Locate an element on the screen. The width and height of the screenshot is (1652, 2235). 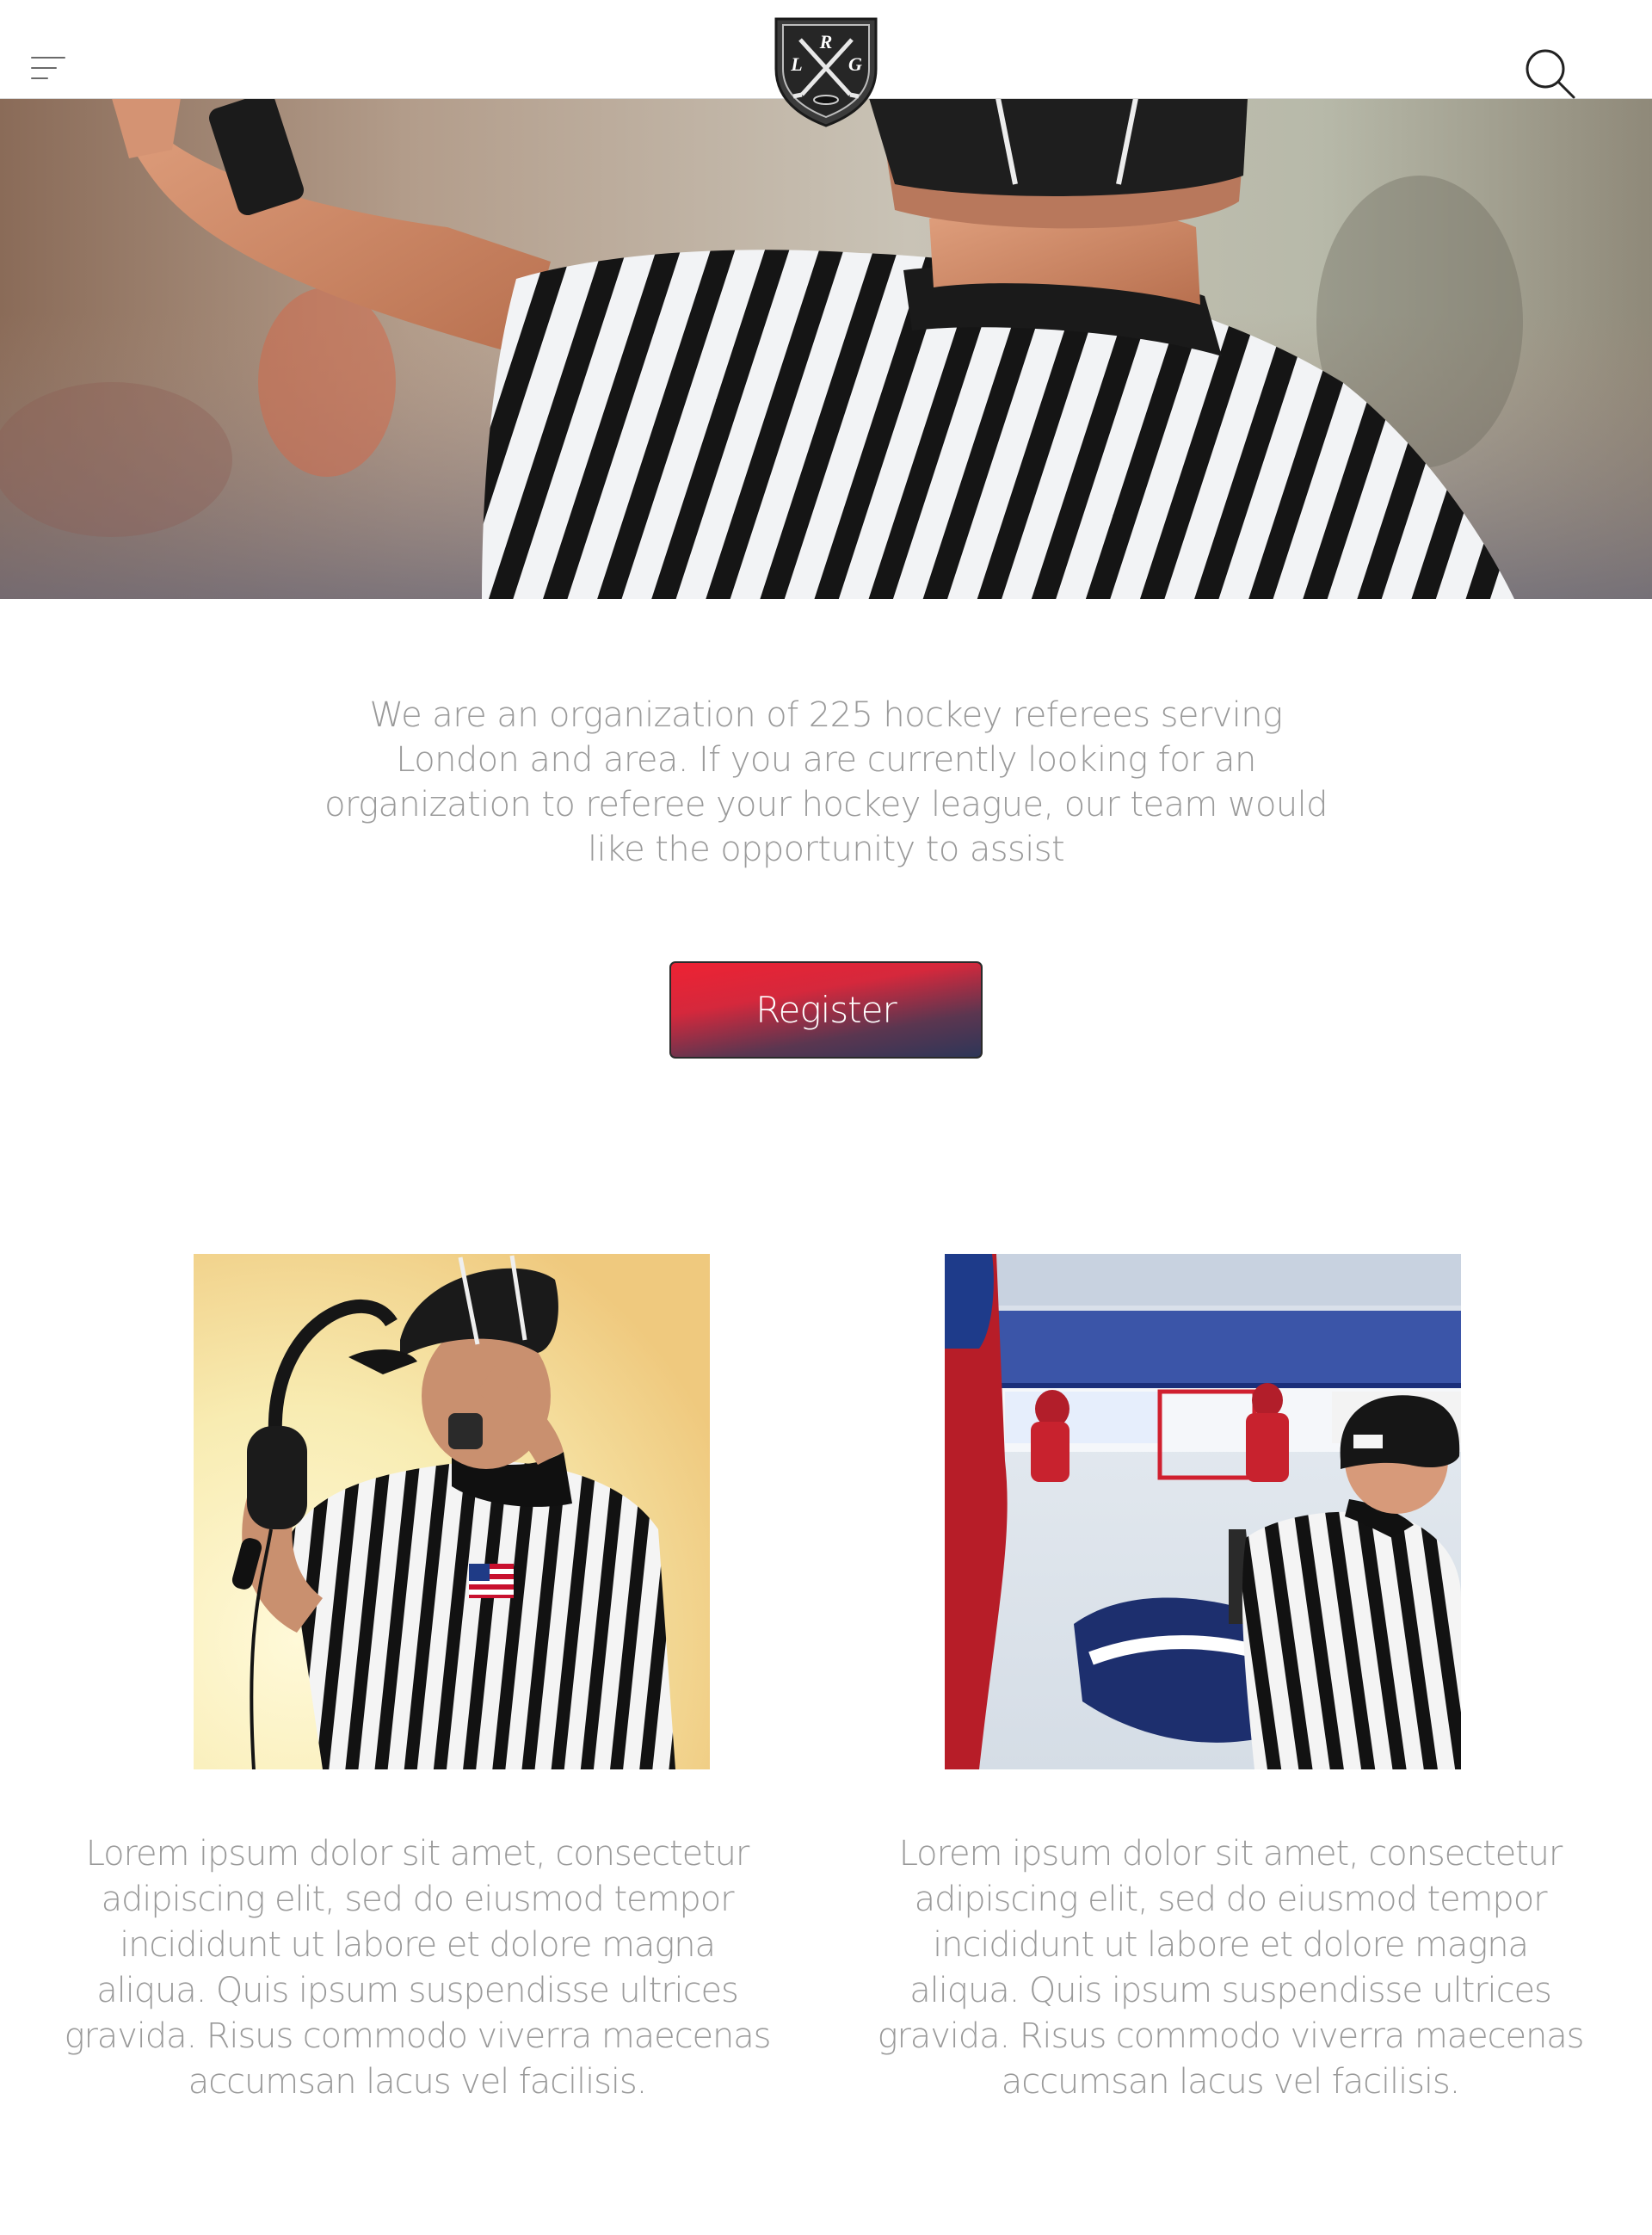
svg-text: L is located at coordinates (796, 64).